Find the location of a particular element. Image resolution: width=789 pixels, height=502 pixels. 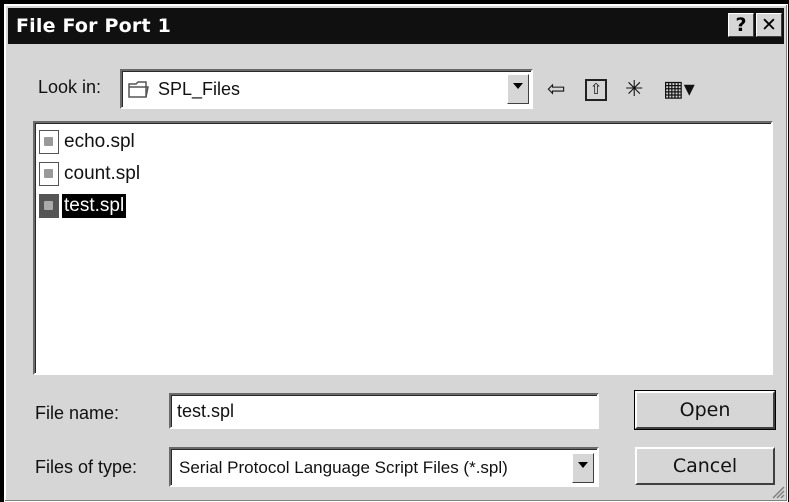

look-in-dropdown-arrow is located at coordinates (518, 89).